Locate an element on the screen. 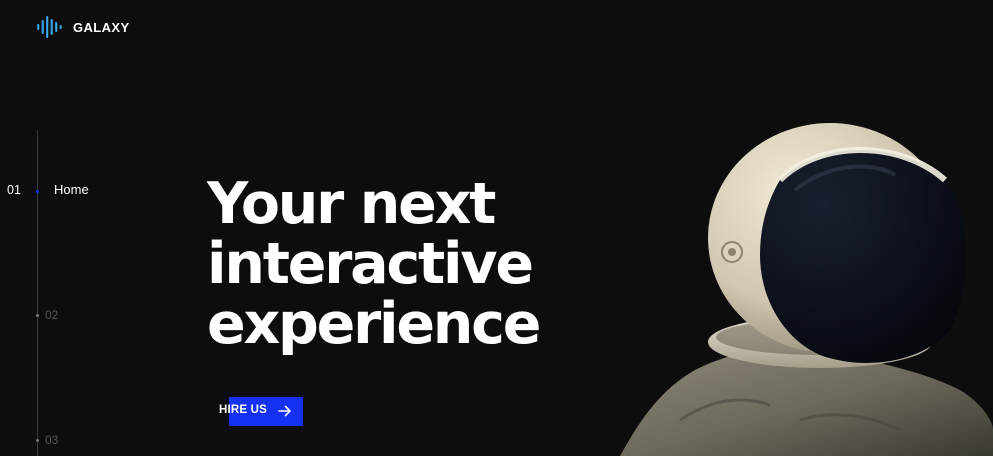 The image size is (993, 456). side-nav-dot-active is located at coordinates (37, 191).